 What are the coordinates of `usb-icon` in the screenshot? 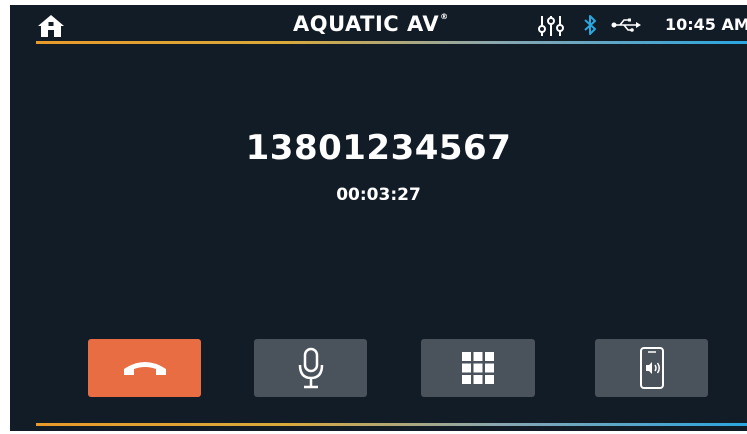 It's located at (626, 25).